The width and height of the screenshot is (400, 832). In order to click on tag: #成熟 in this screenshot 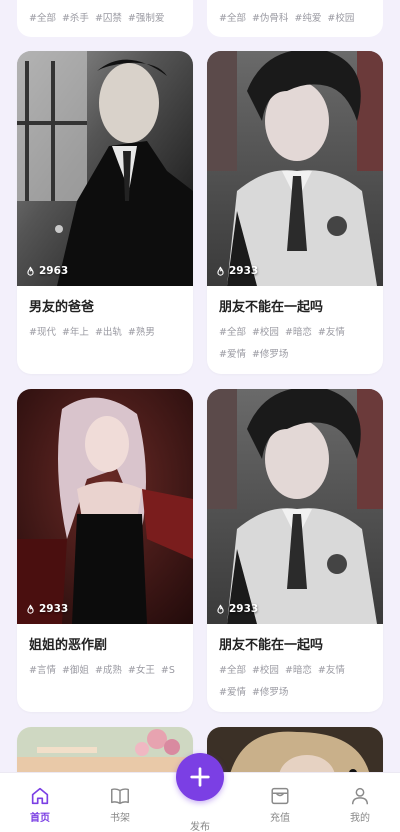, I will do `click(108, 671)`.